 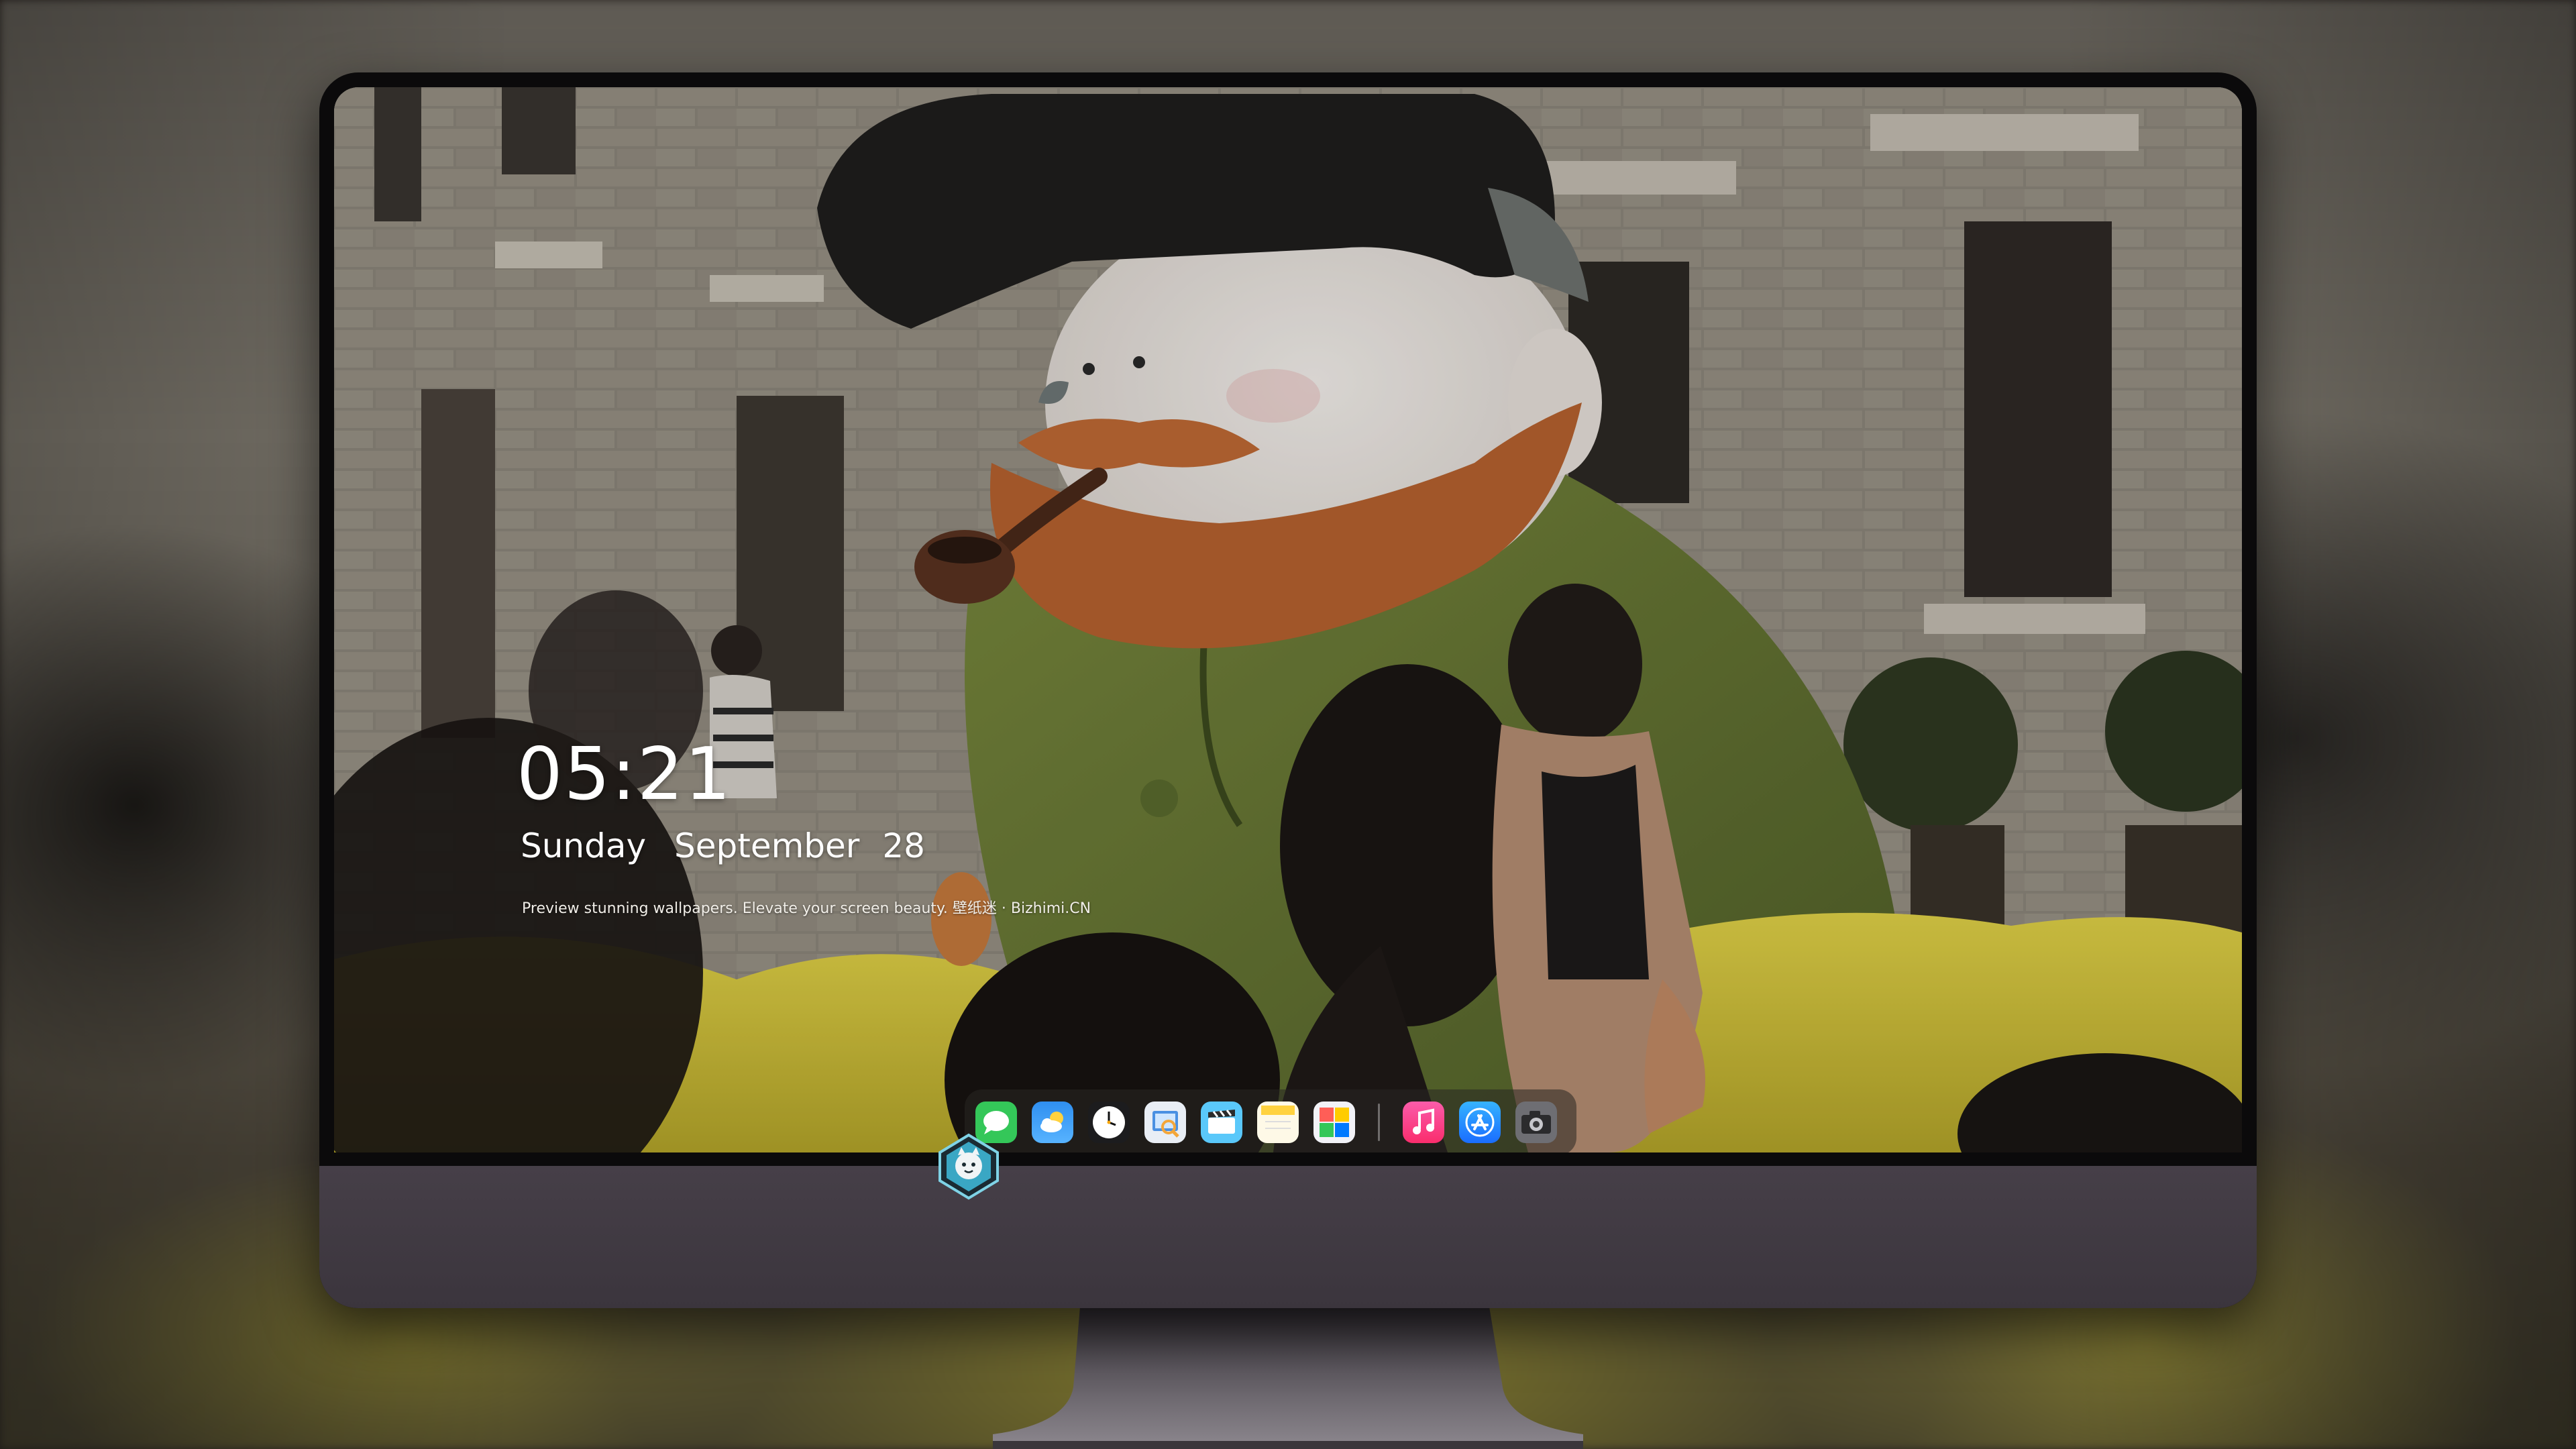 I want to click on lock-date: Sunday September 28, so click(x=723, y=845).